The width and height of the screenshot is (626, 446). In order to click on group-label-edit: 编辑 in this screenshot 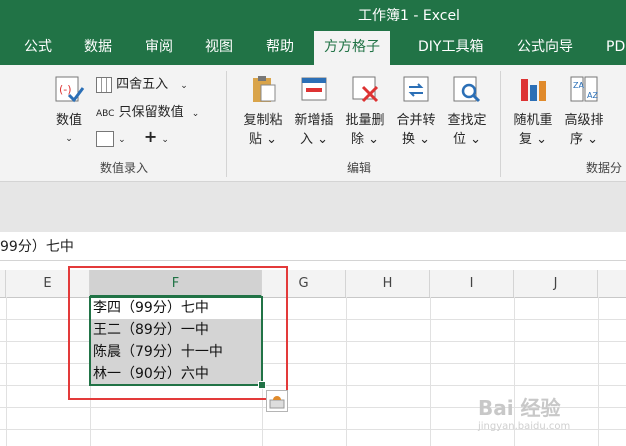, I will do `click(359, 168)`.